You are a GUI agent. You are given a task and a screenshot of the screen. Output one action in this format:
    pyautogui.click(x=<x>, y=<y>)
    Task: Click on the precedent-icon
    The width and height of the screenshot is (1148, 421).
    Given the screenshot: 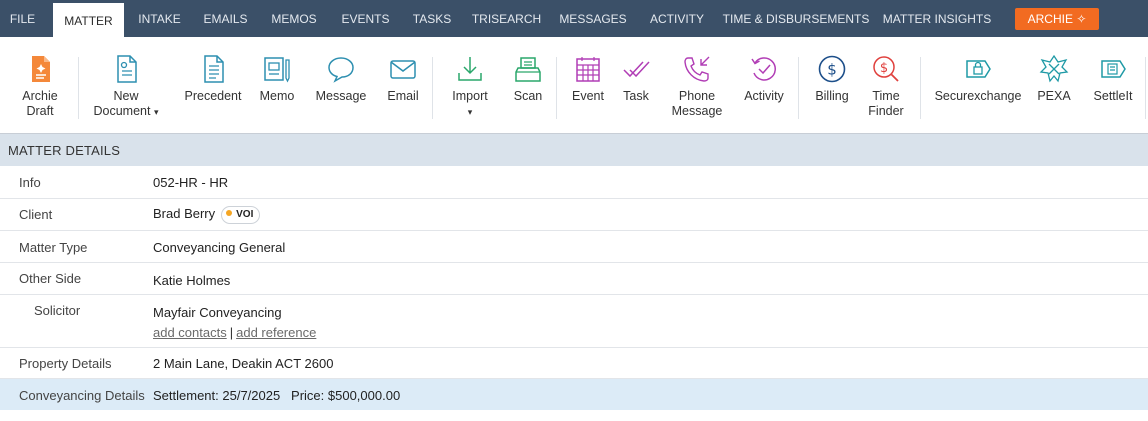 What is the action you would take?
    pyautogui.click(x=214, y=69)
    